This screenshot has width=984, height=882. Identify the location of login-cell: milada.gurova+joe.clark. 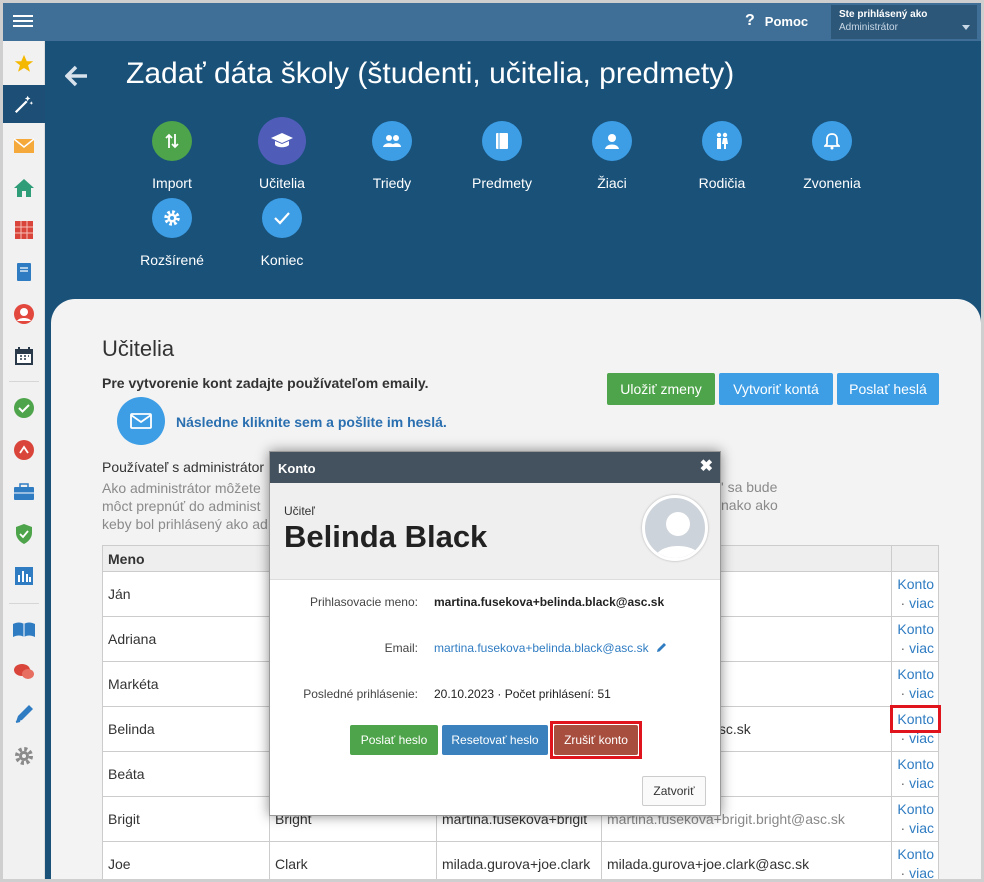
(519, 860).